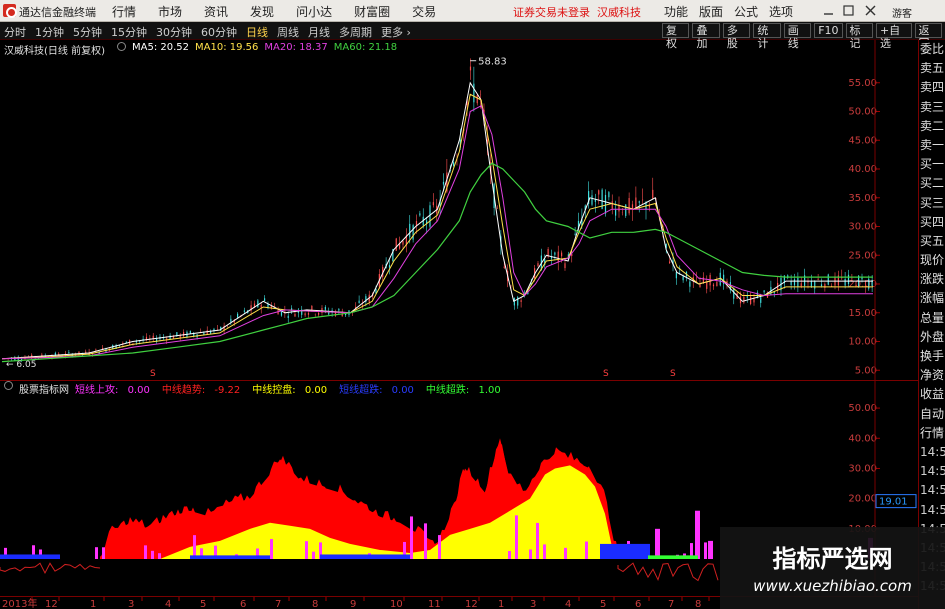  Describe the element at coordinates (746, 11) in the screenshot. I see `menu-item-formula: 公式` at that location.